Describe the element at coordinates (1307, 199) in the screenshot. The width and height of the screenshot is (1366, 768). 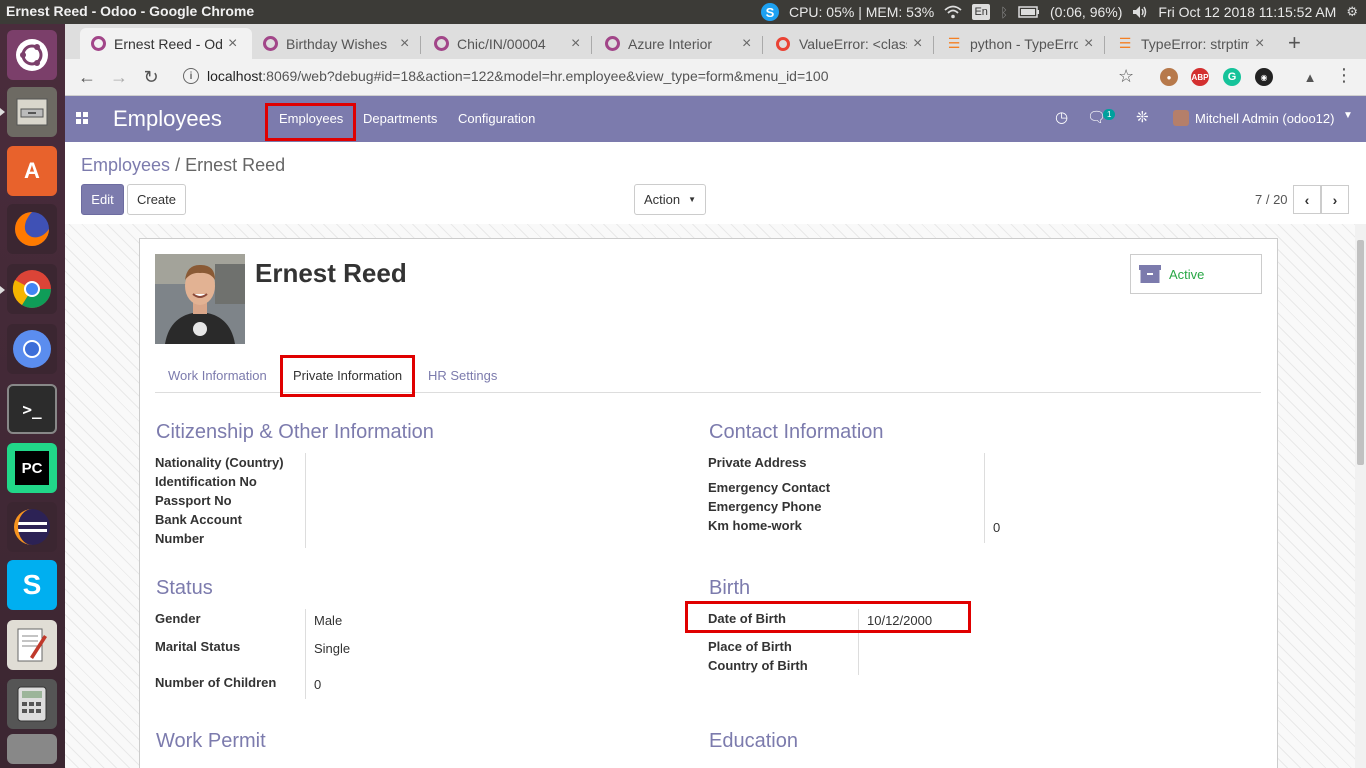
I see `pager-previous-icon: ‹` at that location.